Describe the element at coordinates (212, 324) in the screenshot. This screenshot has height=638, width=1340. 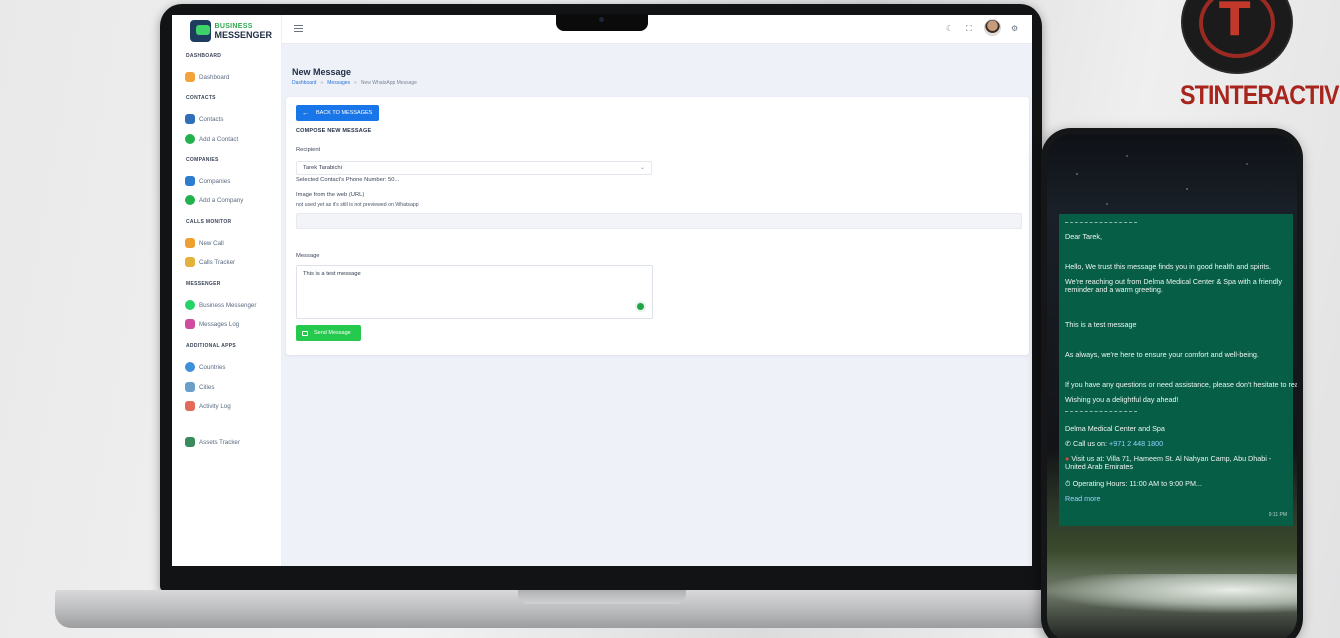
I see `sidebar-item-messages-log: Messages Log` at that location.